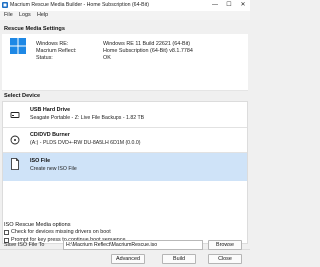  What do you see at coordinates (6, 232) in the screenshot?
I see `check-missing-drivers-checkbox` at bounding box center [6, 232].